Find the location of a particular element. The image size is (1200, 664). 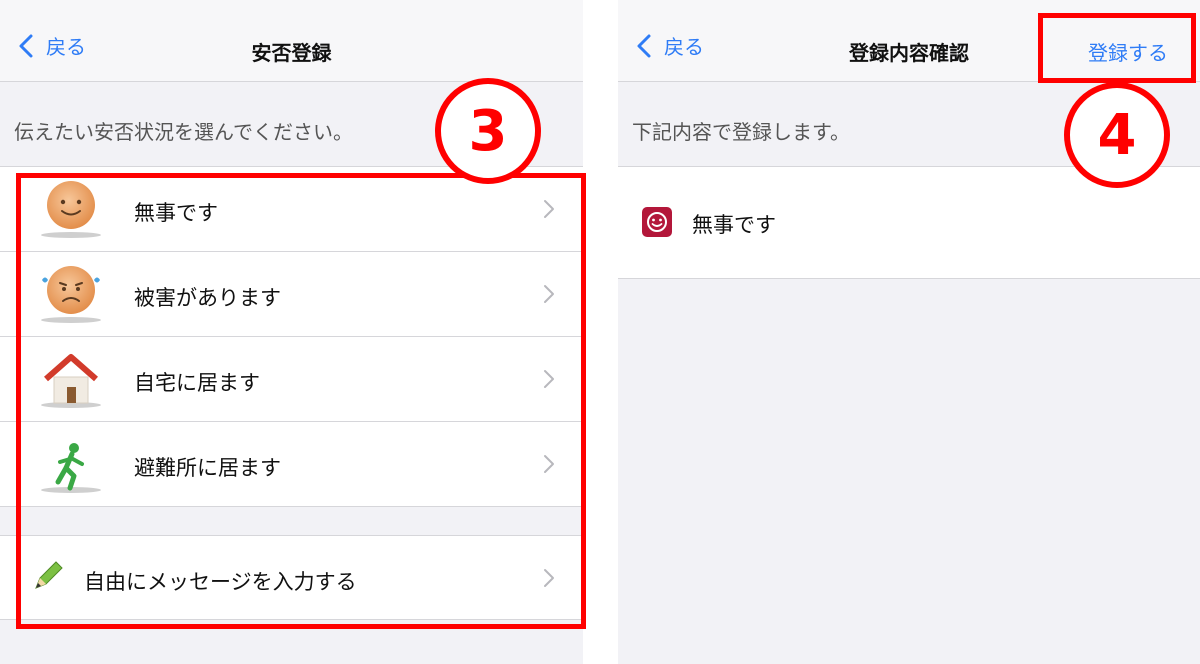

annotation-highlight-register is located at coordinates (1117, 48).